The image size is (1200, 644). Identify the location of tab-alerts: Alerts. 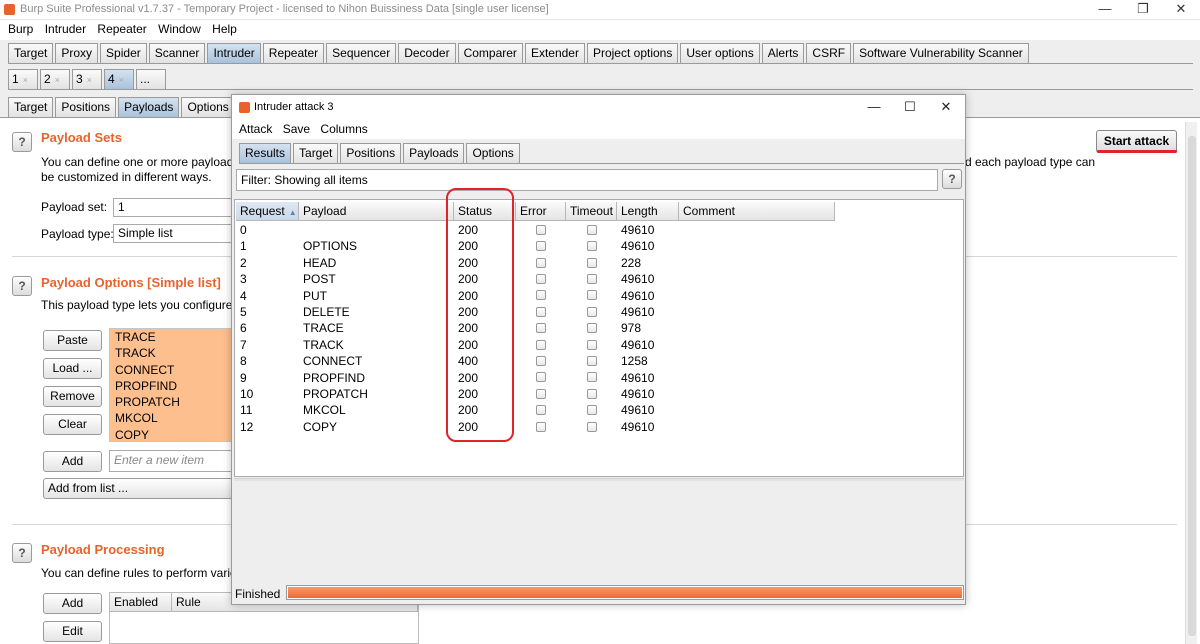
(783, 53).